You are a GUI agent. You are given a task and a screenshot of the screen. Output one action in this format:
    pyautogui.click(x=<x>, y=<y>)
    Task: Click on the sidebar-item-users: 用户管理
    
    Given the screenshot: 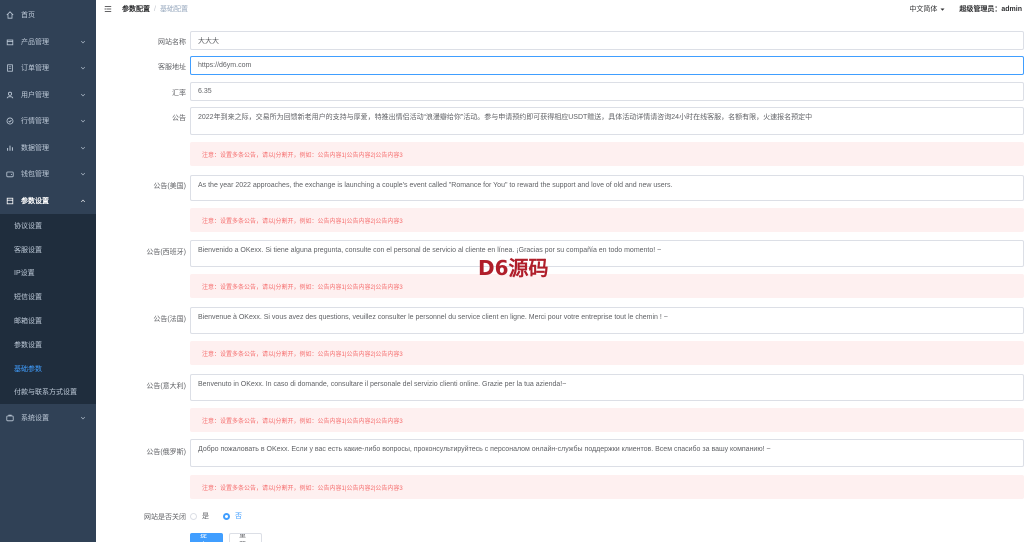 What is the action you would take?
    pyautogui.click(x=48, y=95)
    